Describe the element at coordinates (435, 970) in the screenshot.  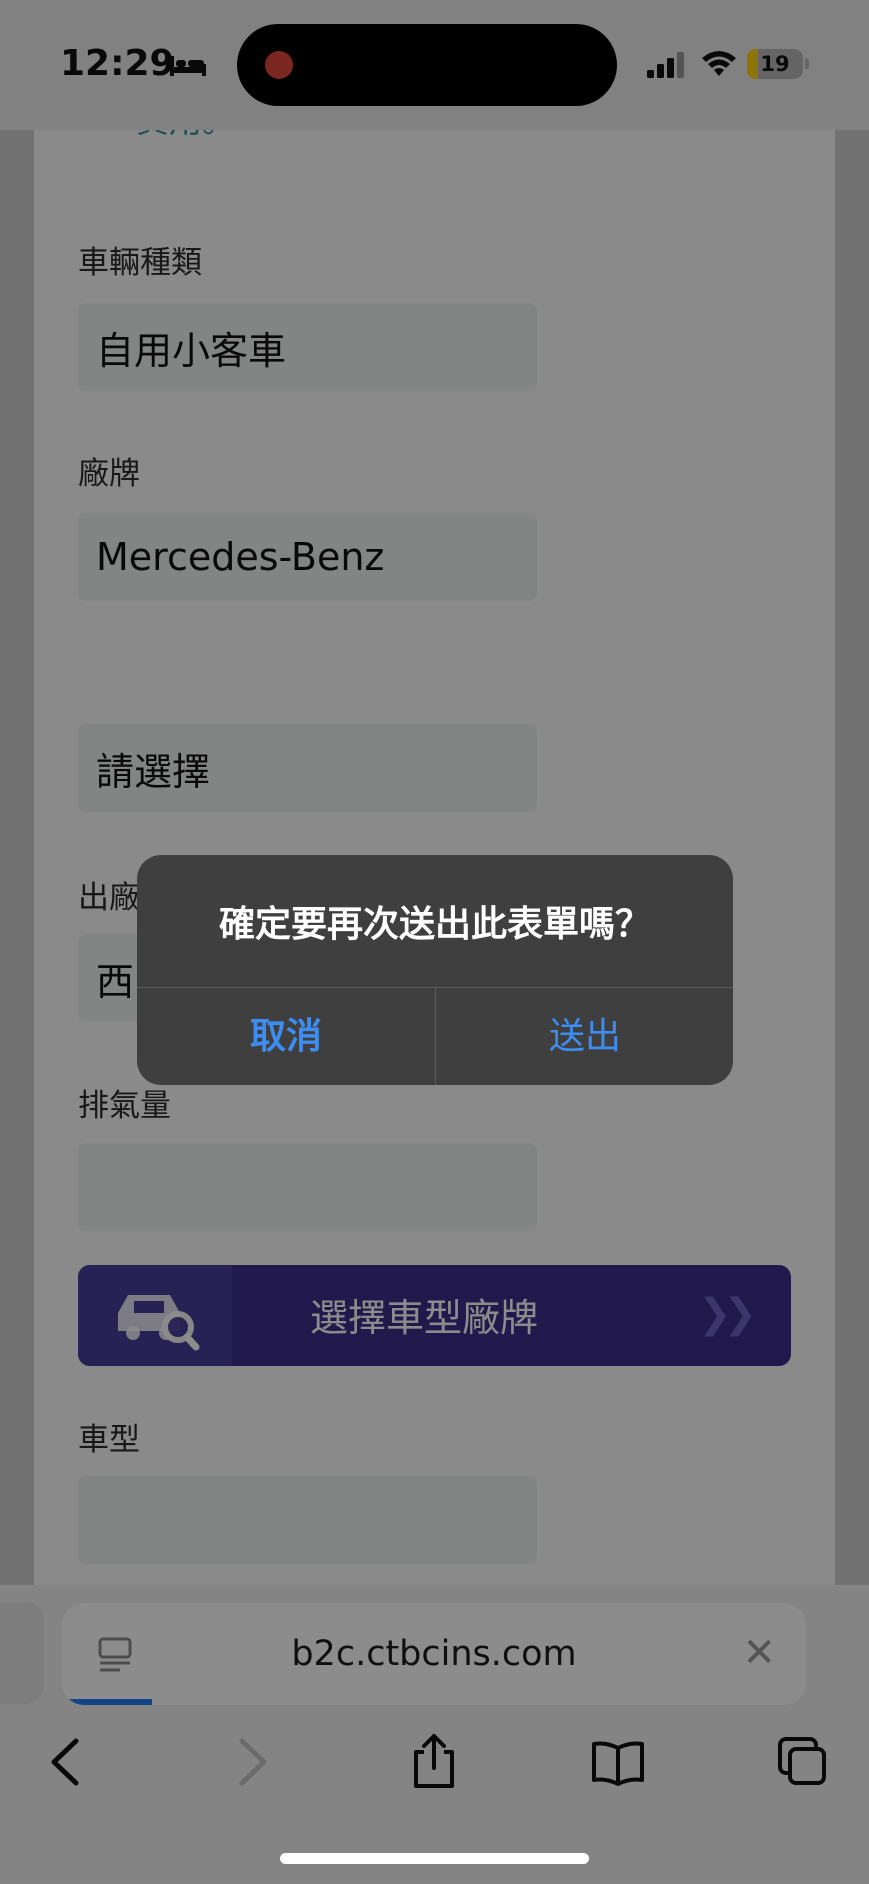
I see `confirm-resubmit-dialog: 確定要再次送出此表單嗎？ 取消 送出` at that location.